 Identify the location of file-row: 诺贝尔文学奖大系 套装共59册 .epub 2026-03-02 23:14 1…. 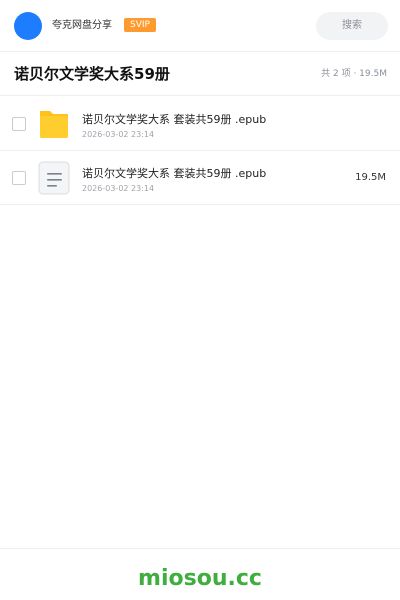
(200, 178).